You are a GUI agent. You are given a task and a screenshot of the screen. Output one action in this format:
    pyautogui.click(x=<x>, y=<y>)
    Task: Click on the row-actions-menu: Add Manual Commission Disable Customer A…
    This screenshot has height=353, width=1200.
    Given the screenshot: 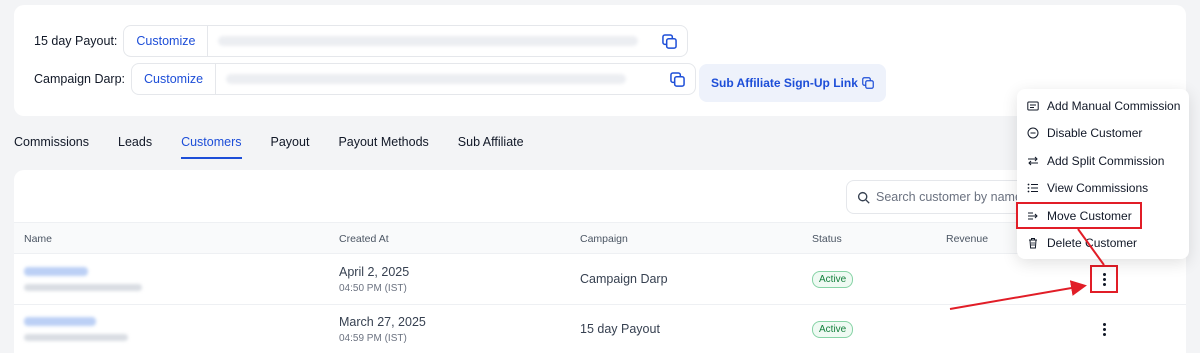 What is the action you would take?
    pyautogui.click(x=1103, y=174)
    